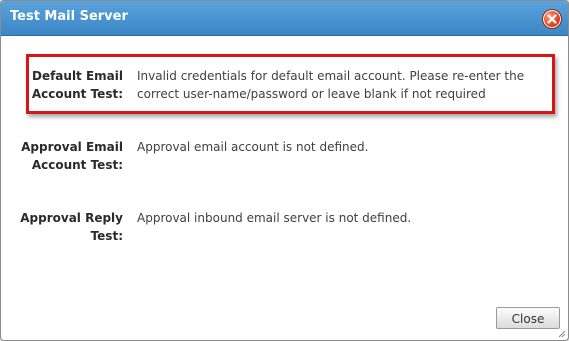 The image size is (569, 341). Describe the element at coordinates (552, 19) in the screenshot. I see `close-icon` at that location.